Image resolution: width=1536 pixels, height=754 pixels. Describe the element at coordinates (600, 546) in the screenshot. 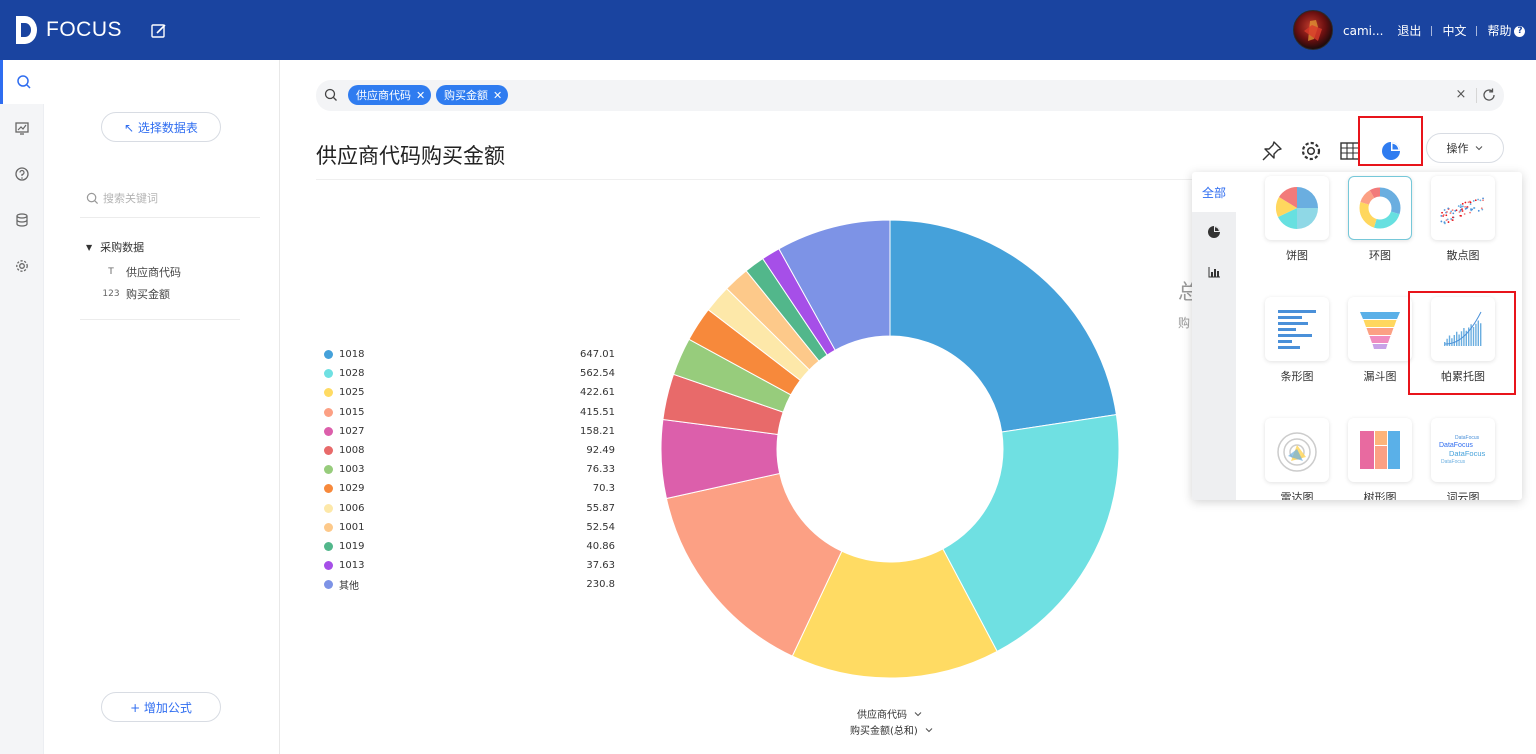

I see `legend-value: 40.86` at that location.